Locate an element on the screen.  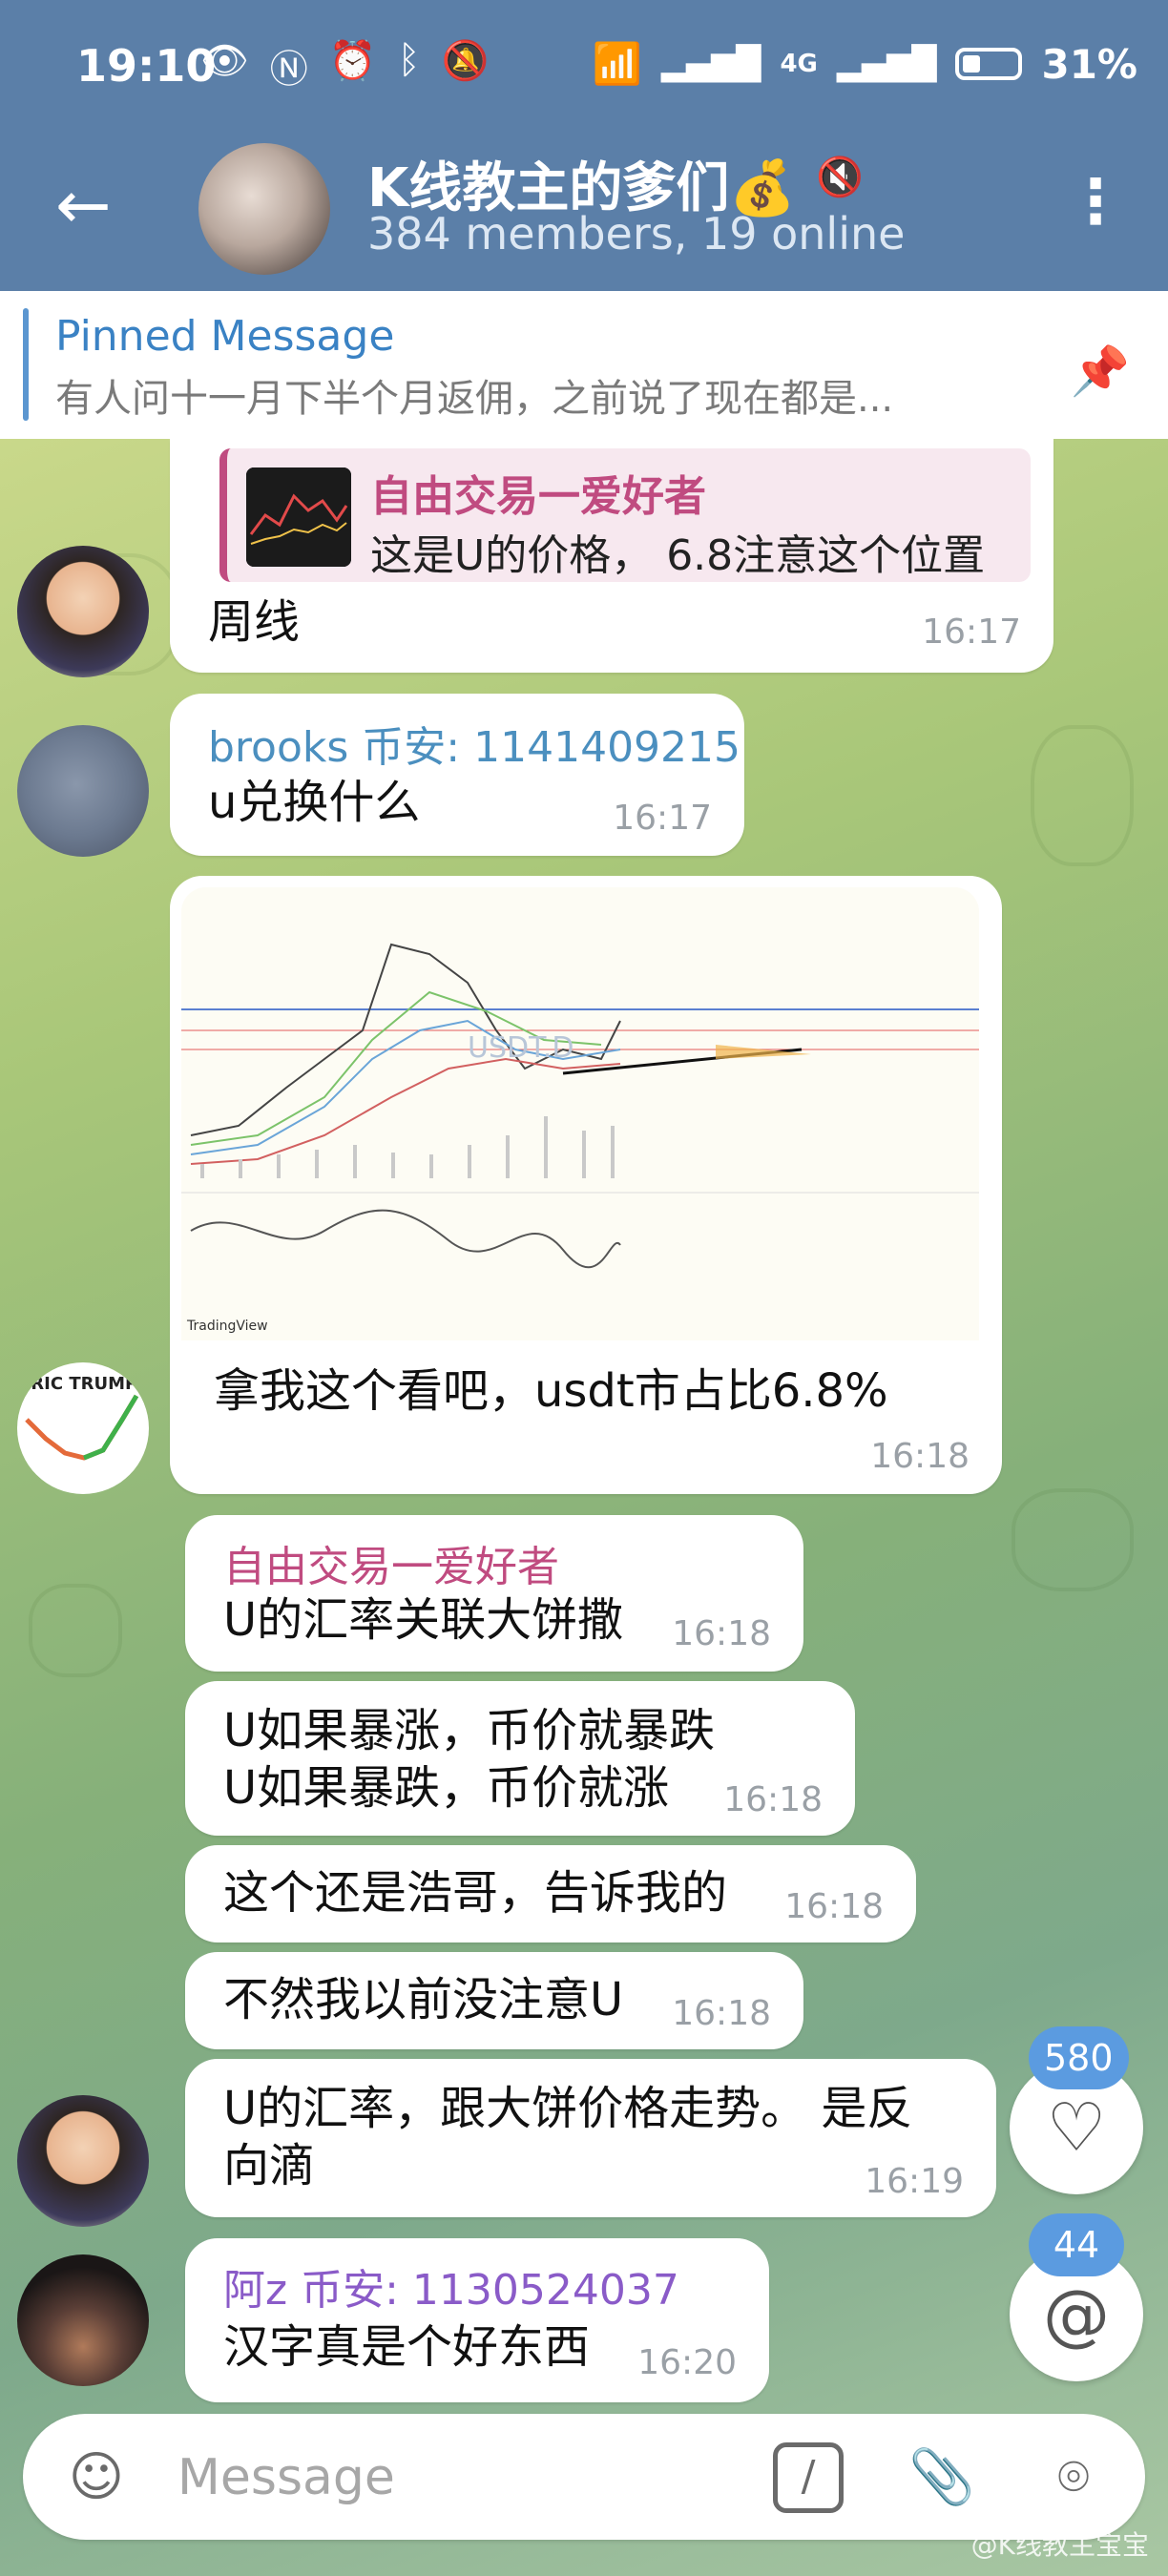
message-text: U如果暴跌，币价就涨 is located at coordinates (446, 1788).